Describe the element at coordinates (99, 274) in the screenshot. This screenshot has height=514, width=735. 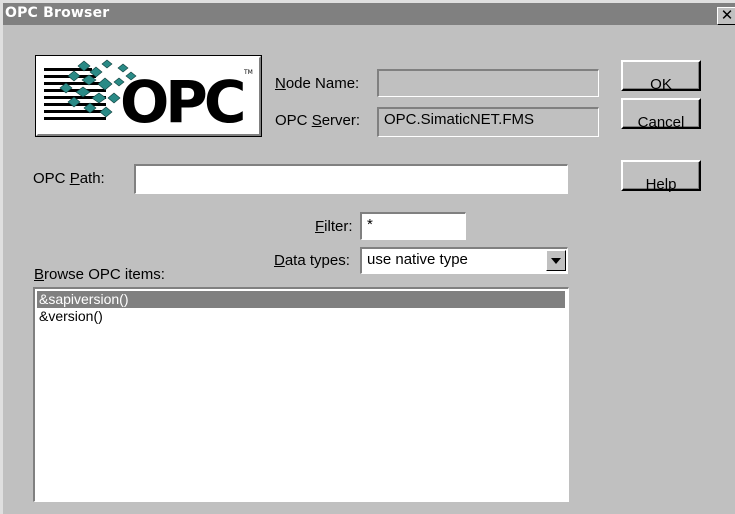
I see `browse-items-label: Browse OPC items:` at that location.